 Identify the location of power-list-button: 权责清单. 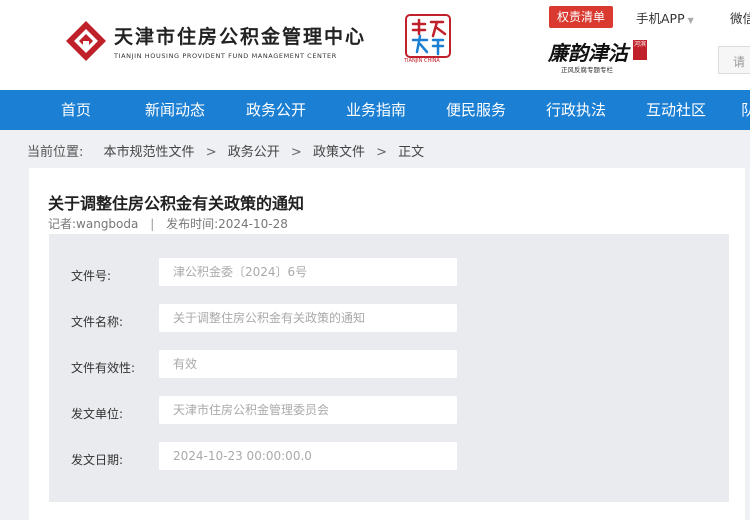
(581, 17).